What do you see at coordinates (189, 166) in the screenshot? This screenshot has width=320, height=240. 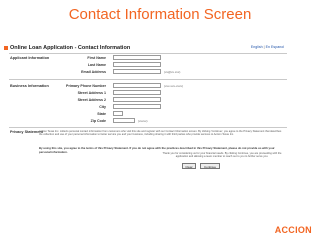 I see `clear-button: Clear` at bounding box center [189, 166].